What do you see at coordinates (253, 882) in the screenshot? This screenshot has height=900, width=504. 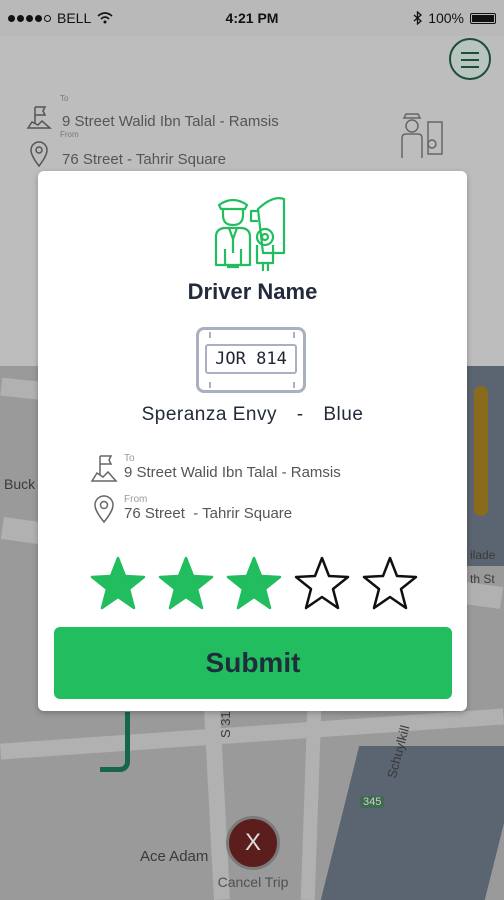 I see `cancel-trip-label: Cancel Trip` at bounding box center [253, 882].